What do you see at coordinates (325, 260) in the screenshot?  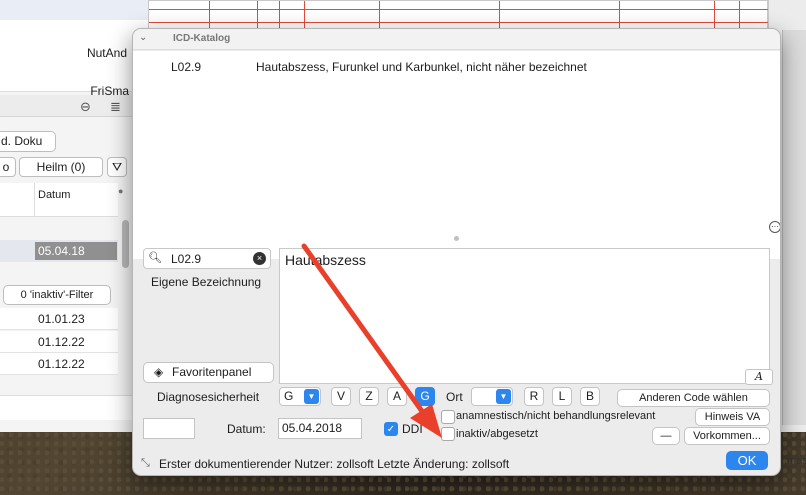 I see `custom-name-text: Hautabszess` at bounding box center [325, 260].